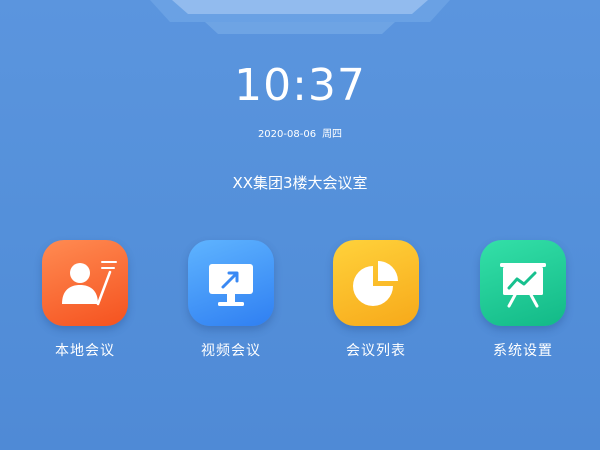 This screenshot has height=450, width=600. What do you see at coordinates (85, 351) in the screenshot?
I see `local-meeting-label: 本地会议` at bounding box center [85, 351].